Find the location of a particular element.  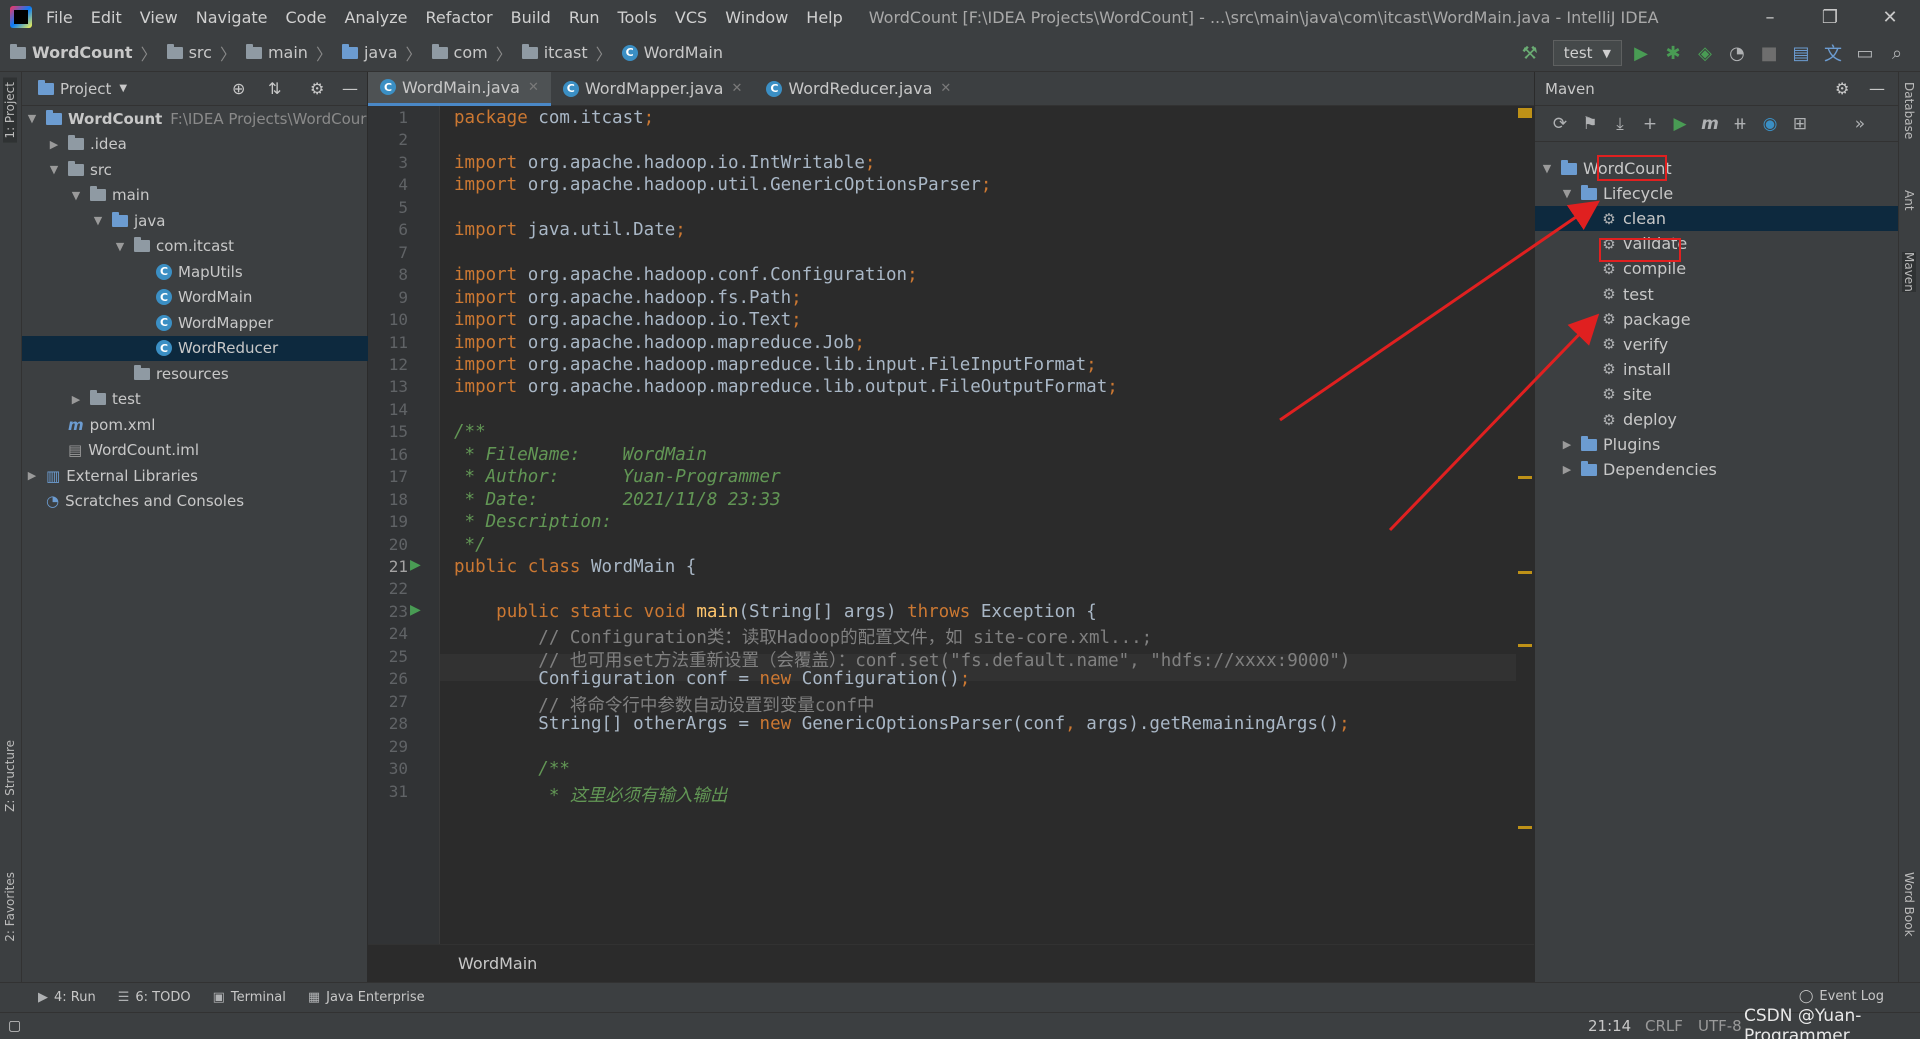

tab-maven: Maven is located at coordinates (1909, 272).